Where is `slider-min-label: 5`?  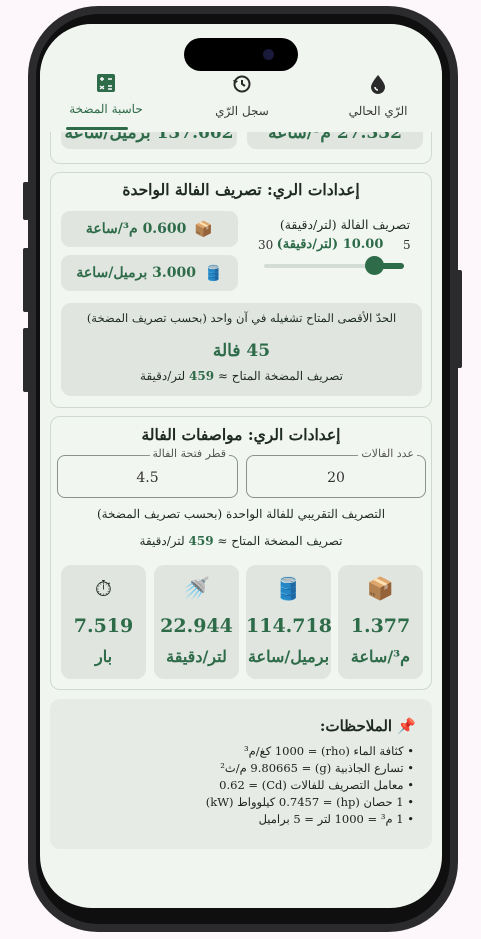 slider-min-label: 5 is located at coordinates (407, 245).